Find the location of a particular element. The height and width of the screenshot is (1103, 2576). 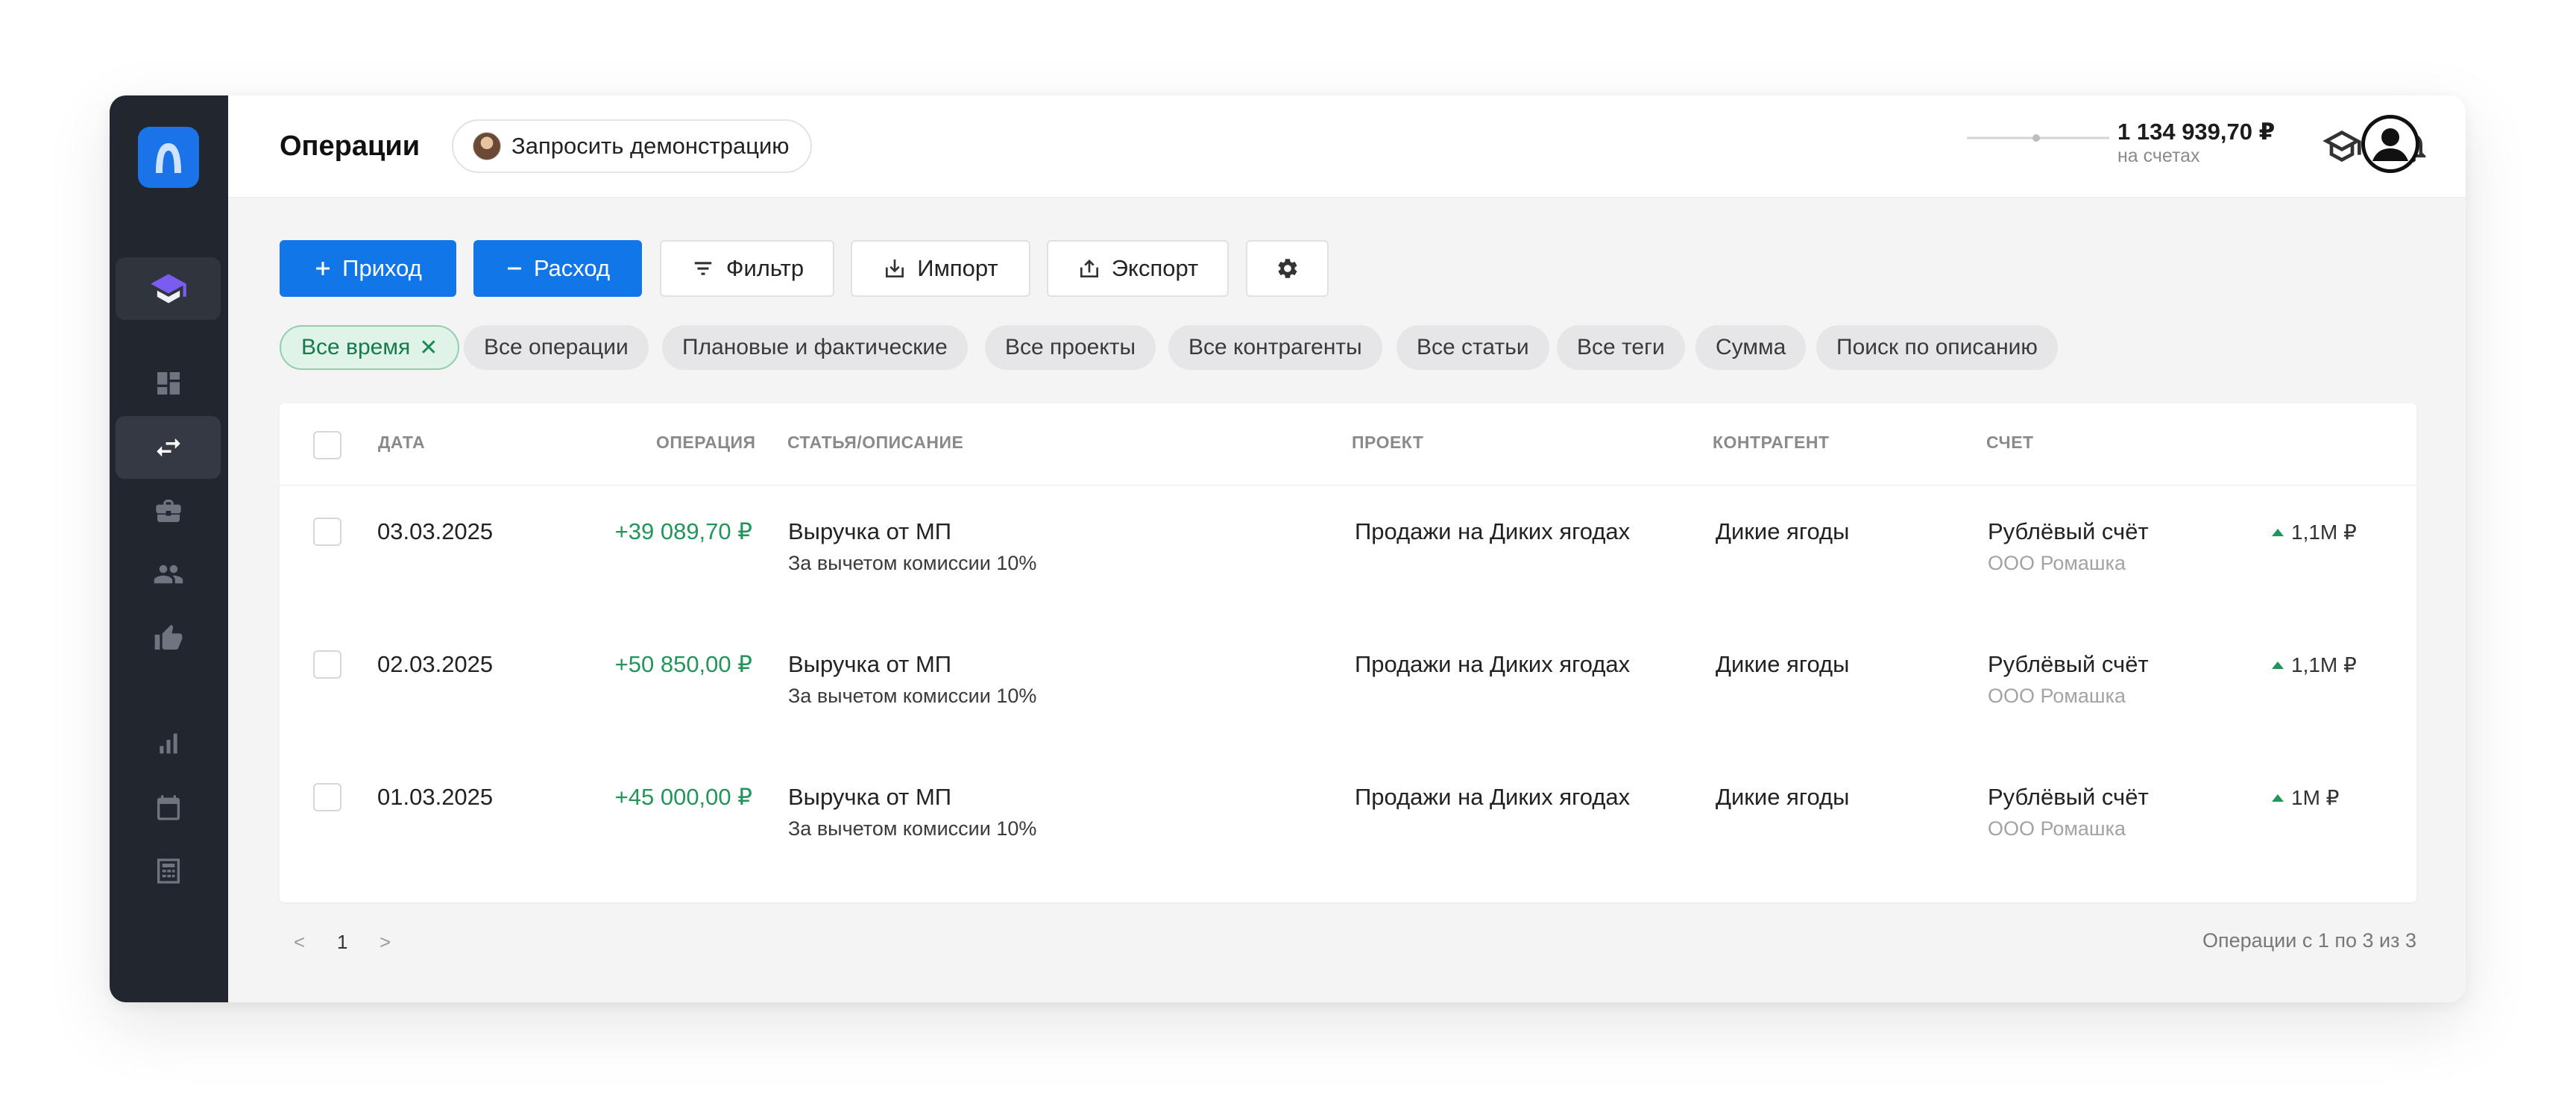

chip-label: Поиск по описанию is located at coordinates (1937, 347).